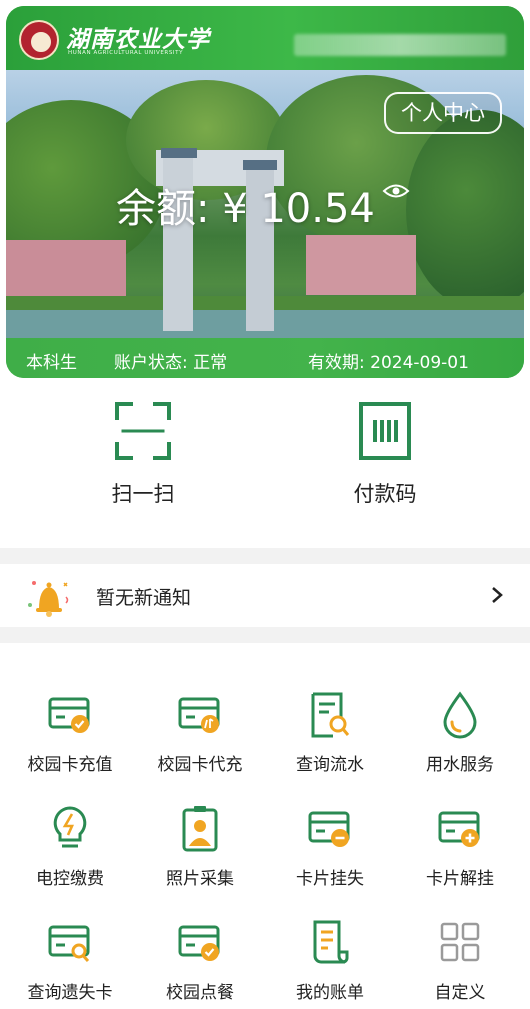  I want to click on card-proxy-icon, so click(199, 715).